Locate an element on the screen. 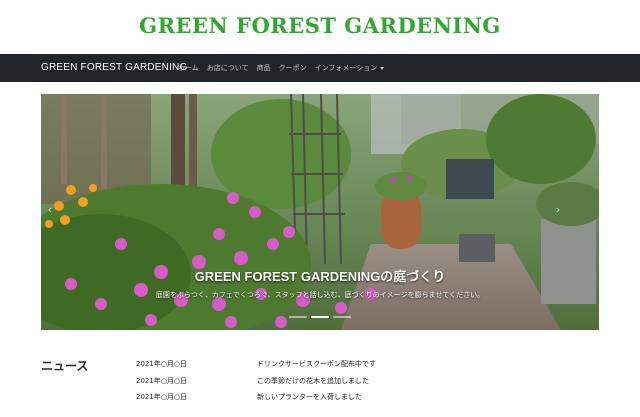 The width and height of the screenshot is (640, 417). news-item: 2021年○月○日 この季節だけの花木を追加しました is located at coordinates (256, 381).